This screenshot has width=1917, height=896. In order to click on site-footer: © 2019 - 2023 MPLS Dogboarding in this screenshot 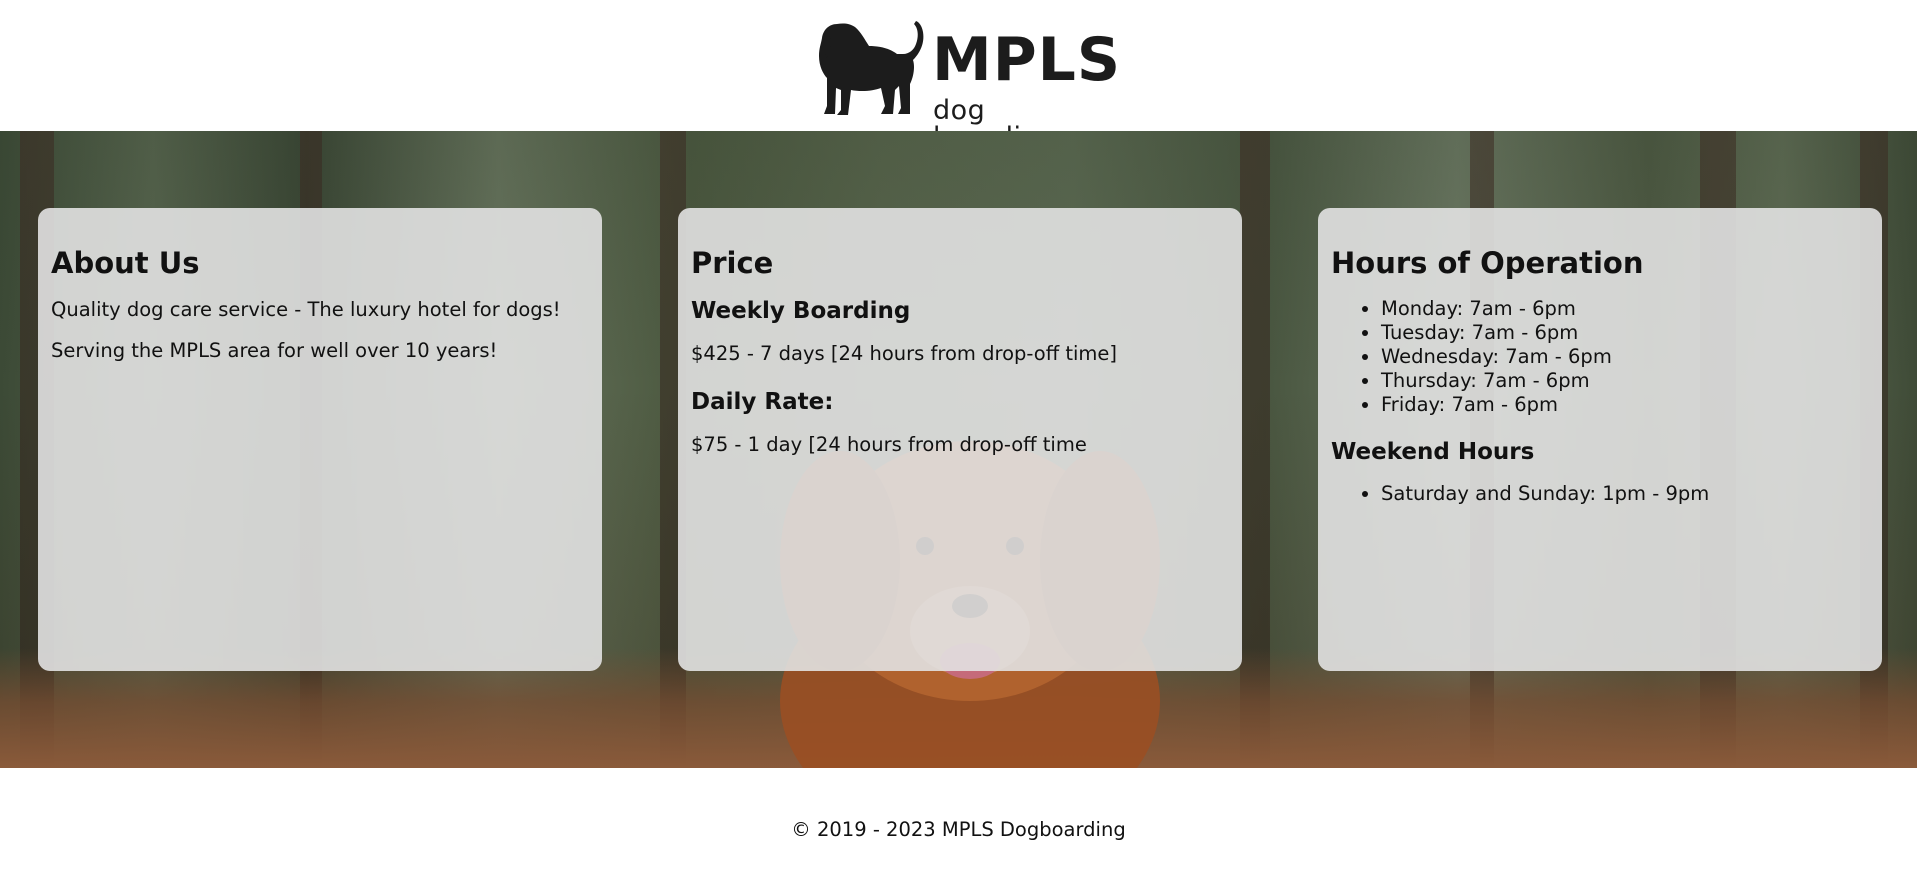, I will do `click(958, 832)`.